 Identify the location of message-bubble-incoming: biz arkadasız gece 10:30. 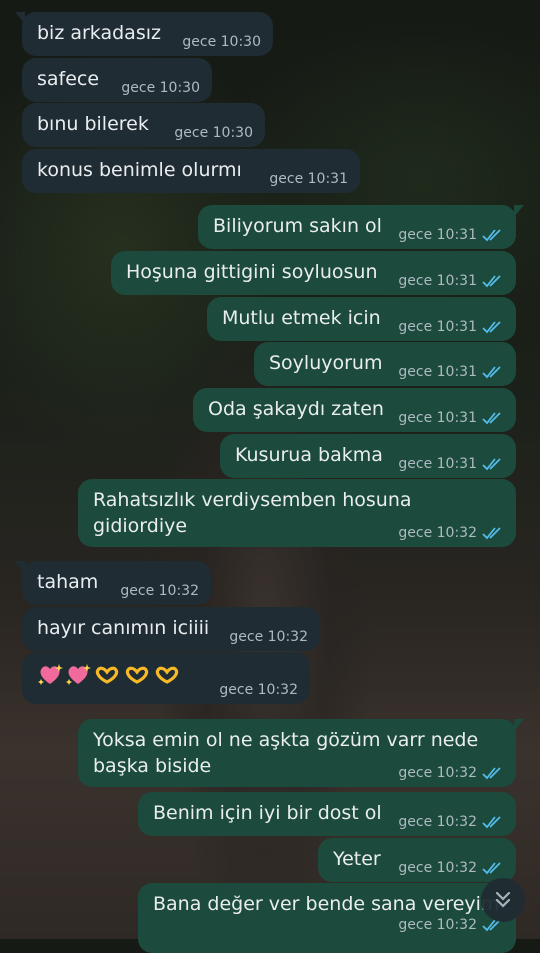
(144, 34).